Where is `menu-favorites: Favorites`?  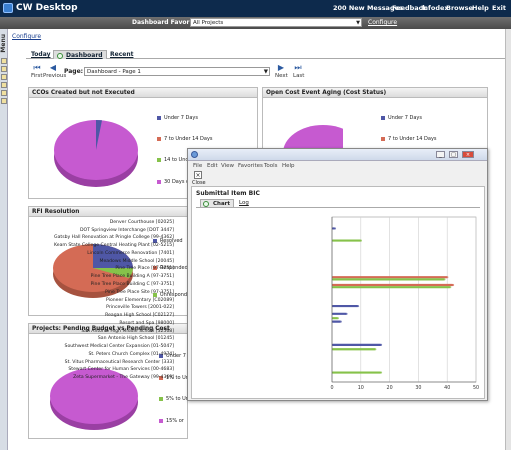
menu-favorites: Favorites is located at coordinates (250, 166).